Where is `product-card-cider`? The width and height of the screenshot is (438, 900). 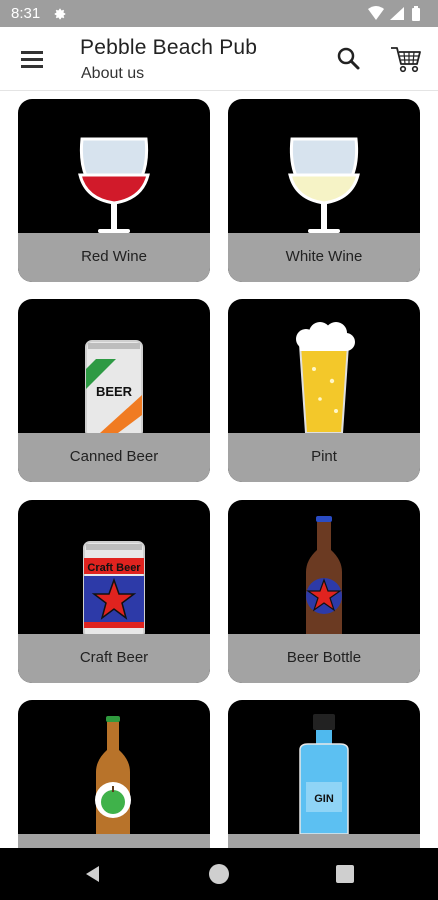
product-card-cider is located at coordinates (114, 774).